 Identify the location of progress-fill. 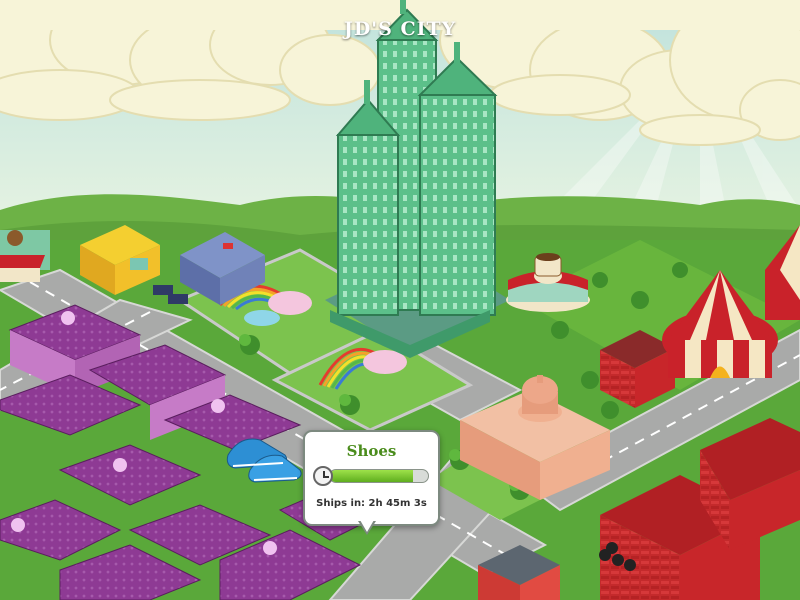
(372, 476).